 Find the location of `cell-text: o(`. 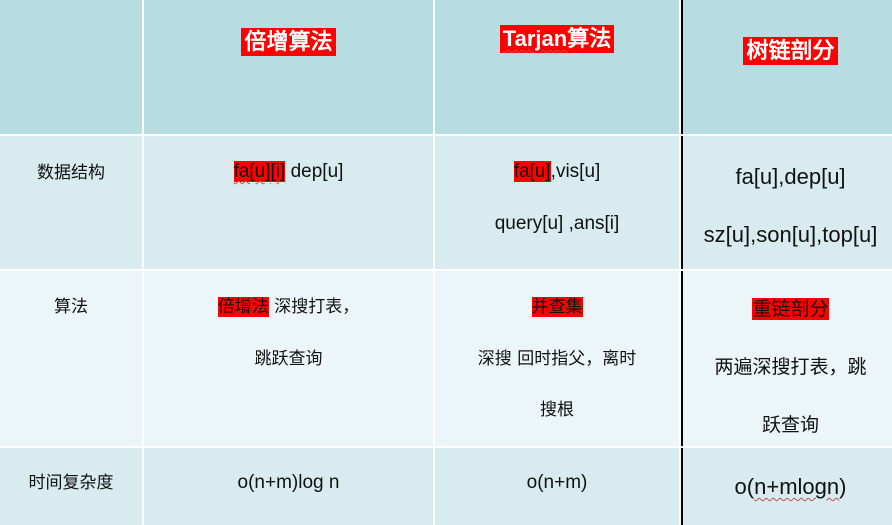

cell-text: o( is located at coordinates (744, 486).